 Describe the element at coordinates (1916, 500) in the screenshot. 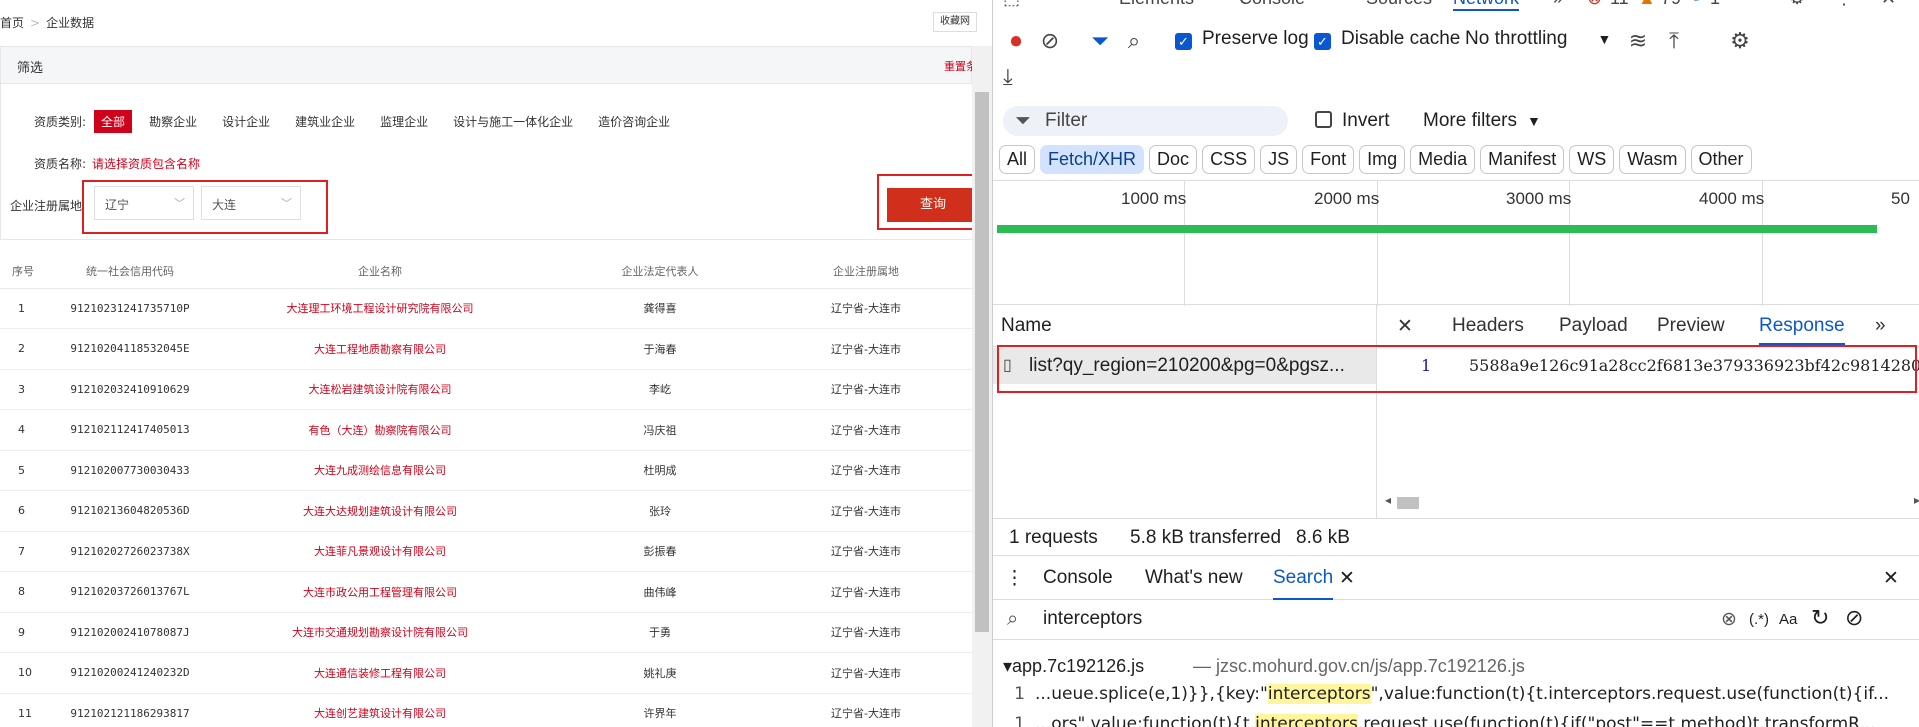

I see `scroll-right-icon: ▸` at that location.